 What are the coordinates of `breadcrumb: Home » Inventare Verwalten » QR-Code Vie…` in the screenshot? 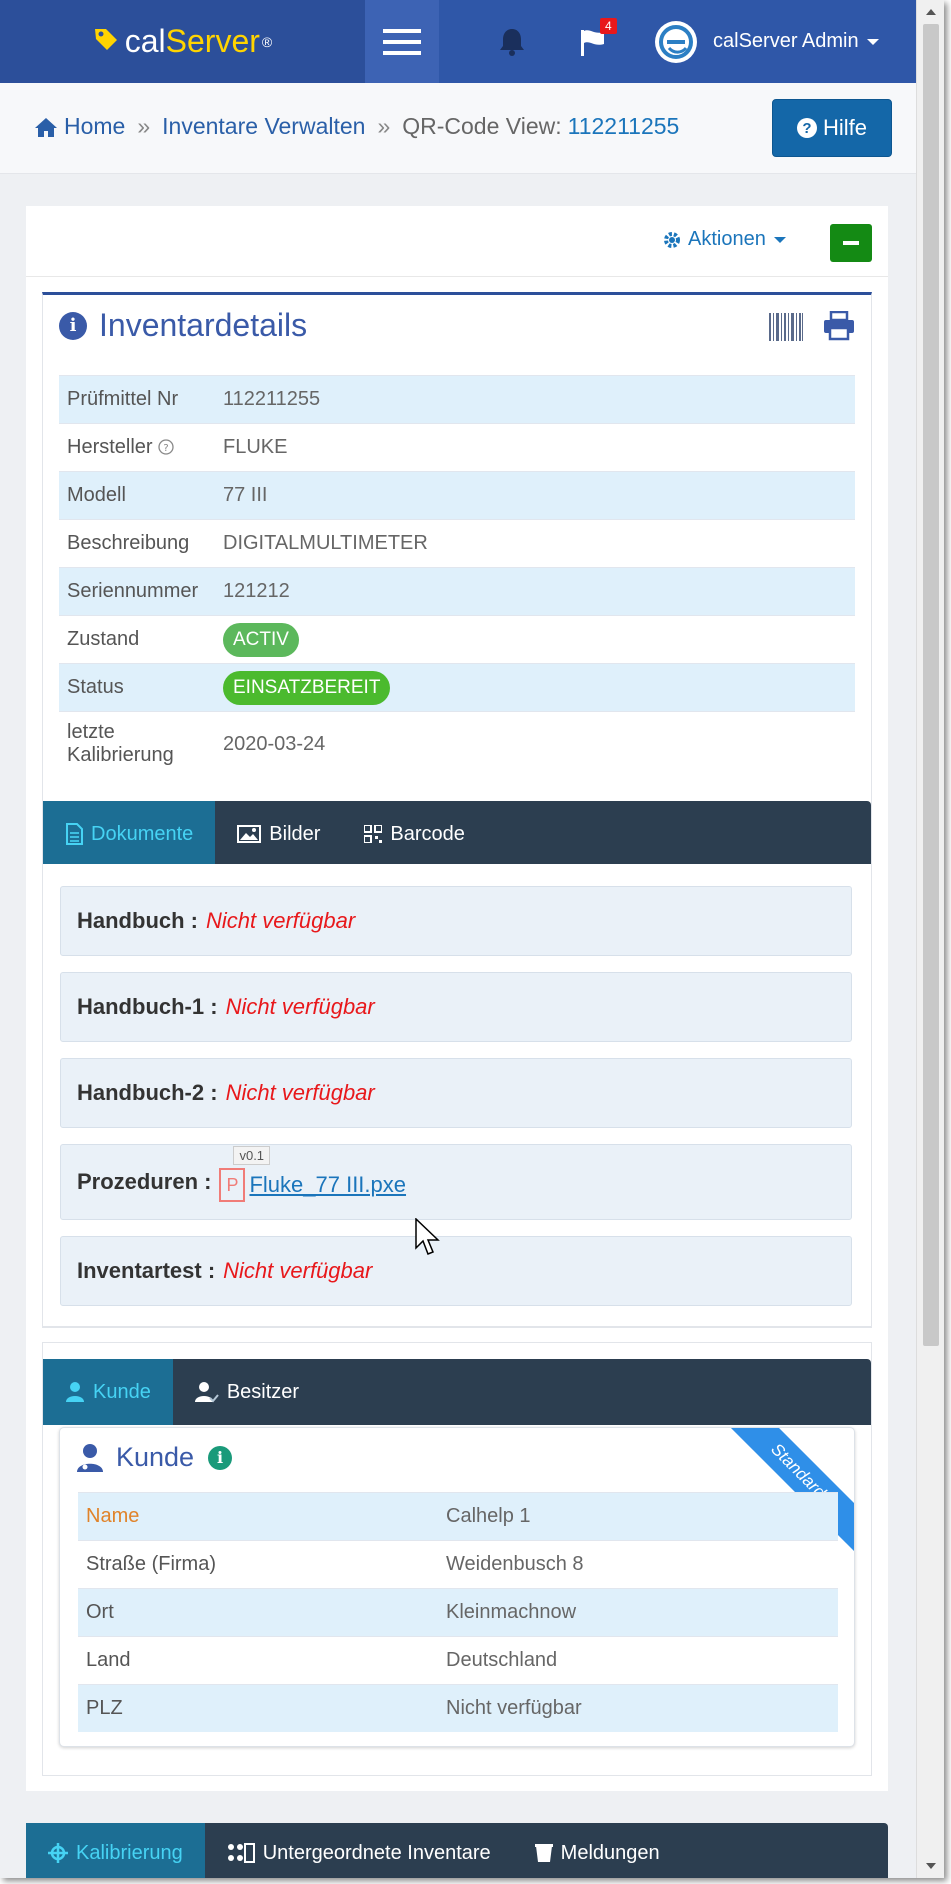 It's located at (356, 126).